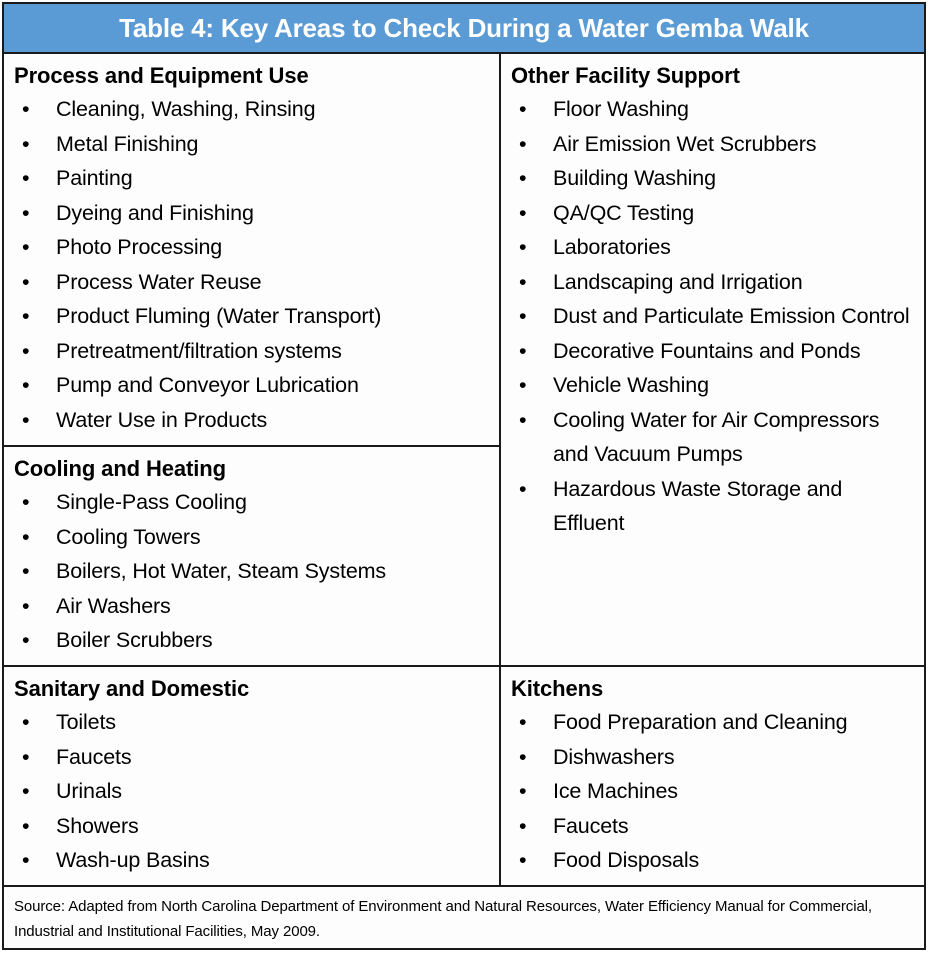 The width and height of the screenshot is (928, 954). I want to click on list-item: • Wash-up Basins, so click(252, 860).